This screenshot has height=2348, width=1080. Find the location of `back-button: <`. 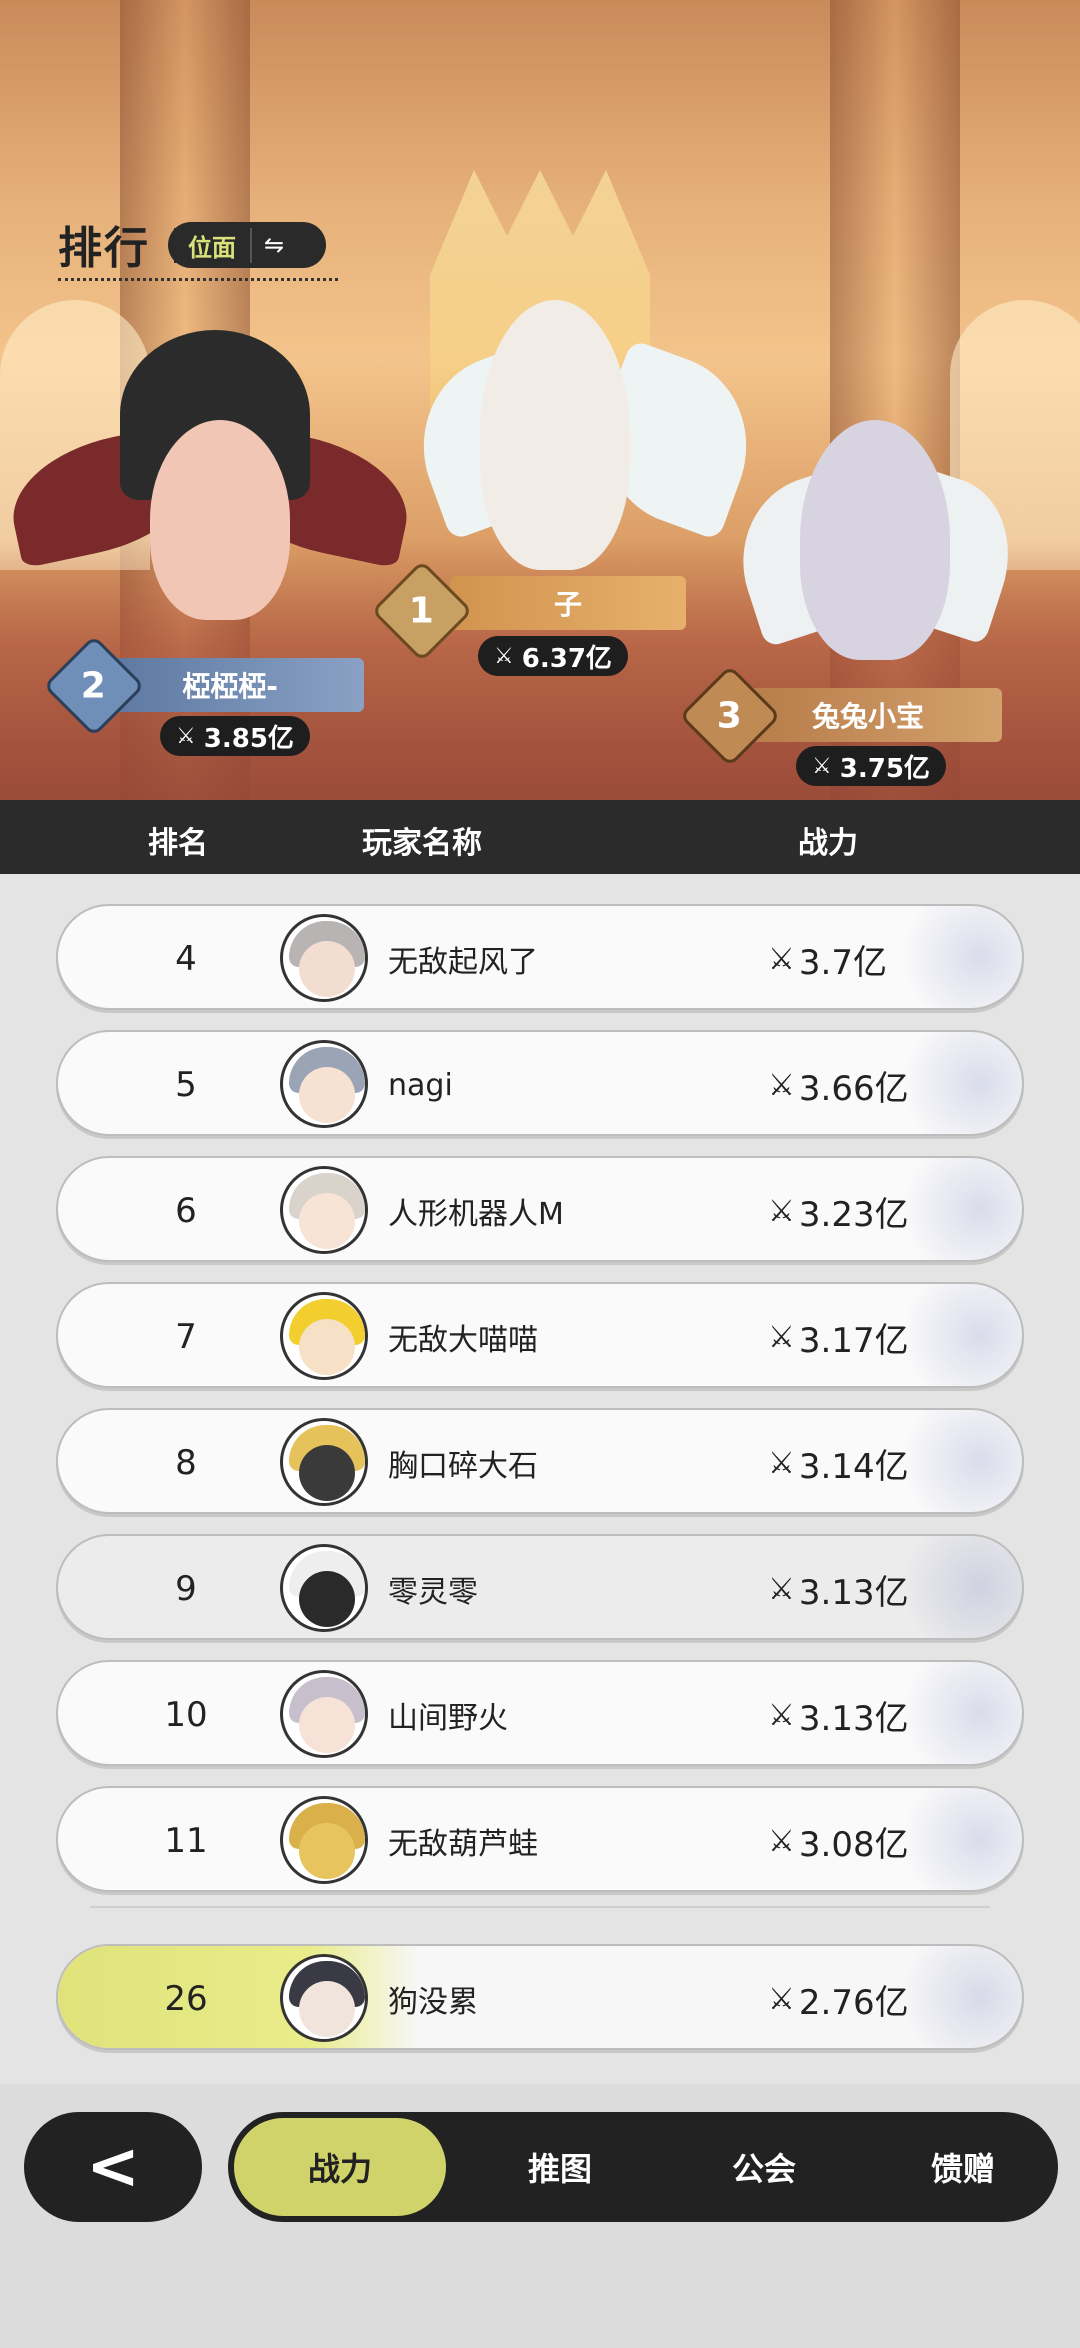

back-button: < is located at coordinates (113, 2167).